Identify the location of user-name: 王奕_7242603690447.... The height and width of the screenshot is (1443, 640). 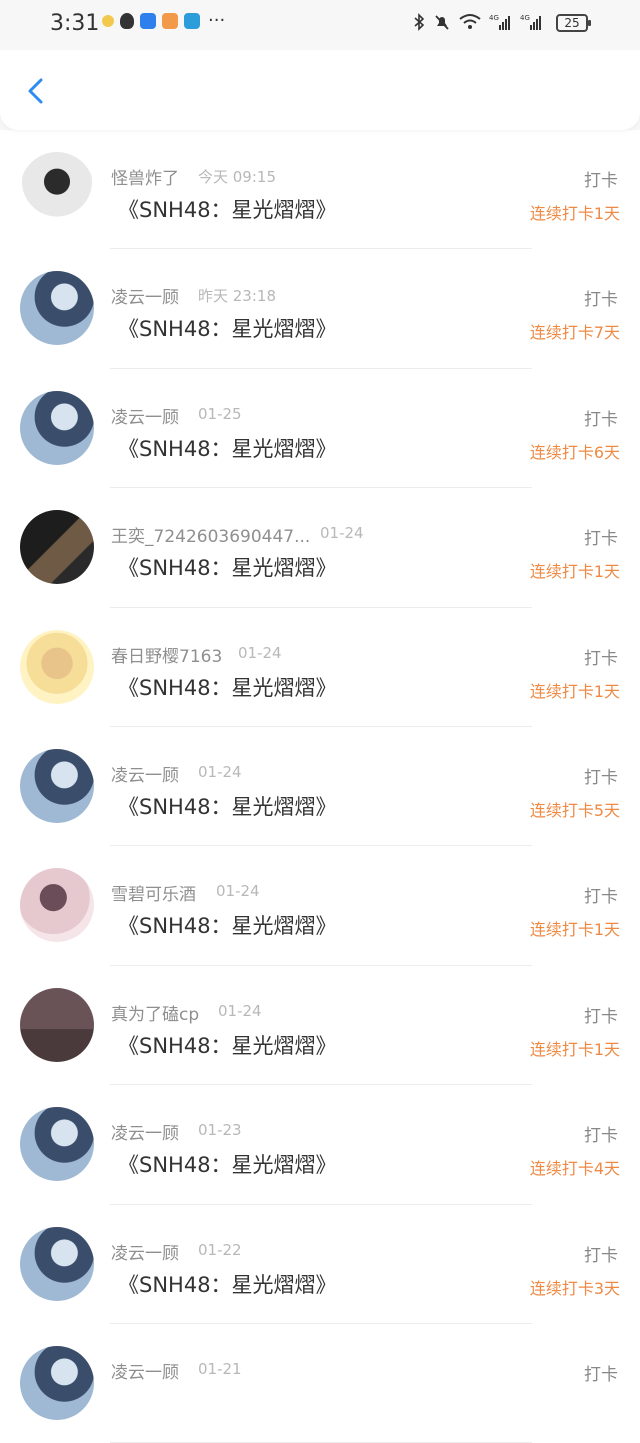
(210, 534).